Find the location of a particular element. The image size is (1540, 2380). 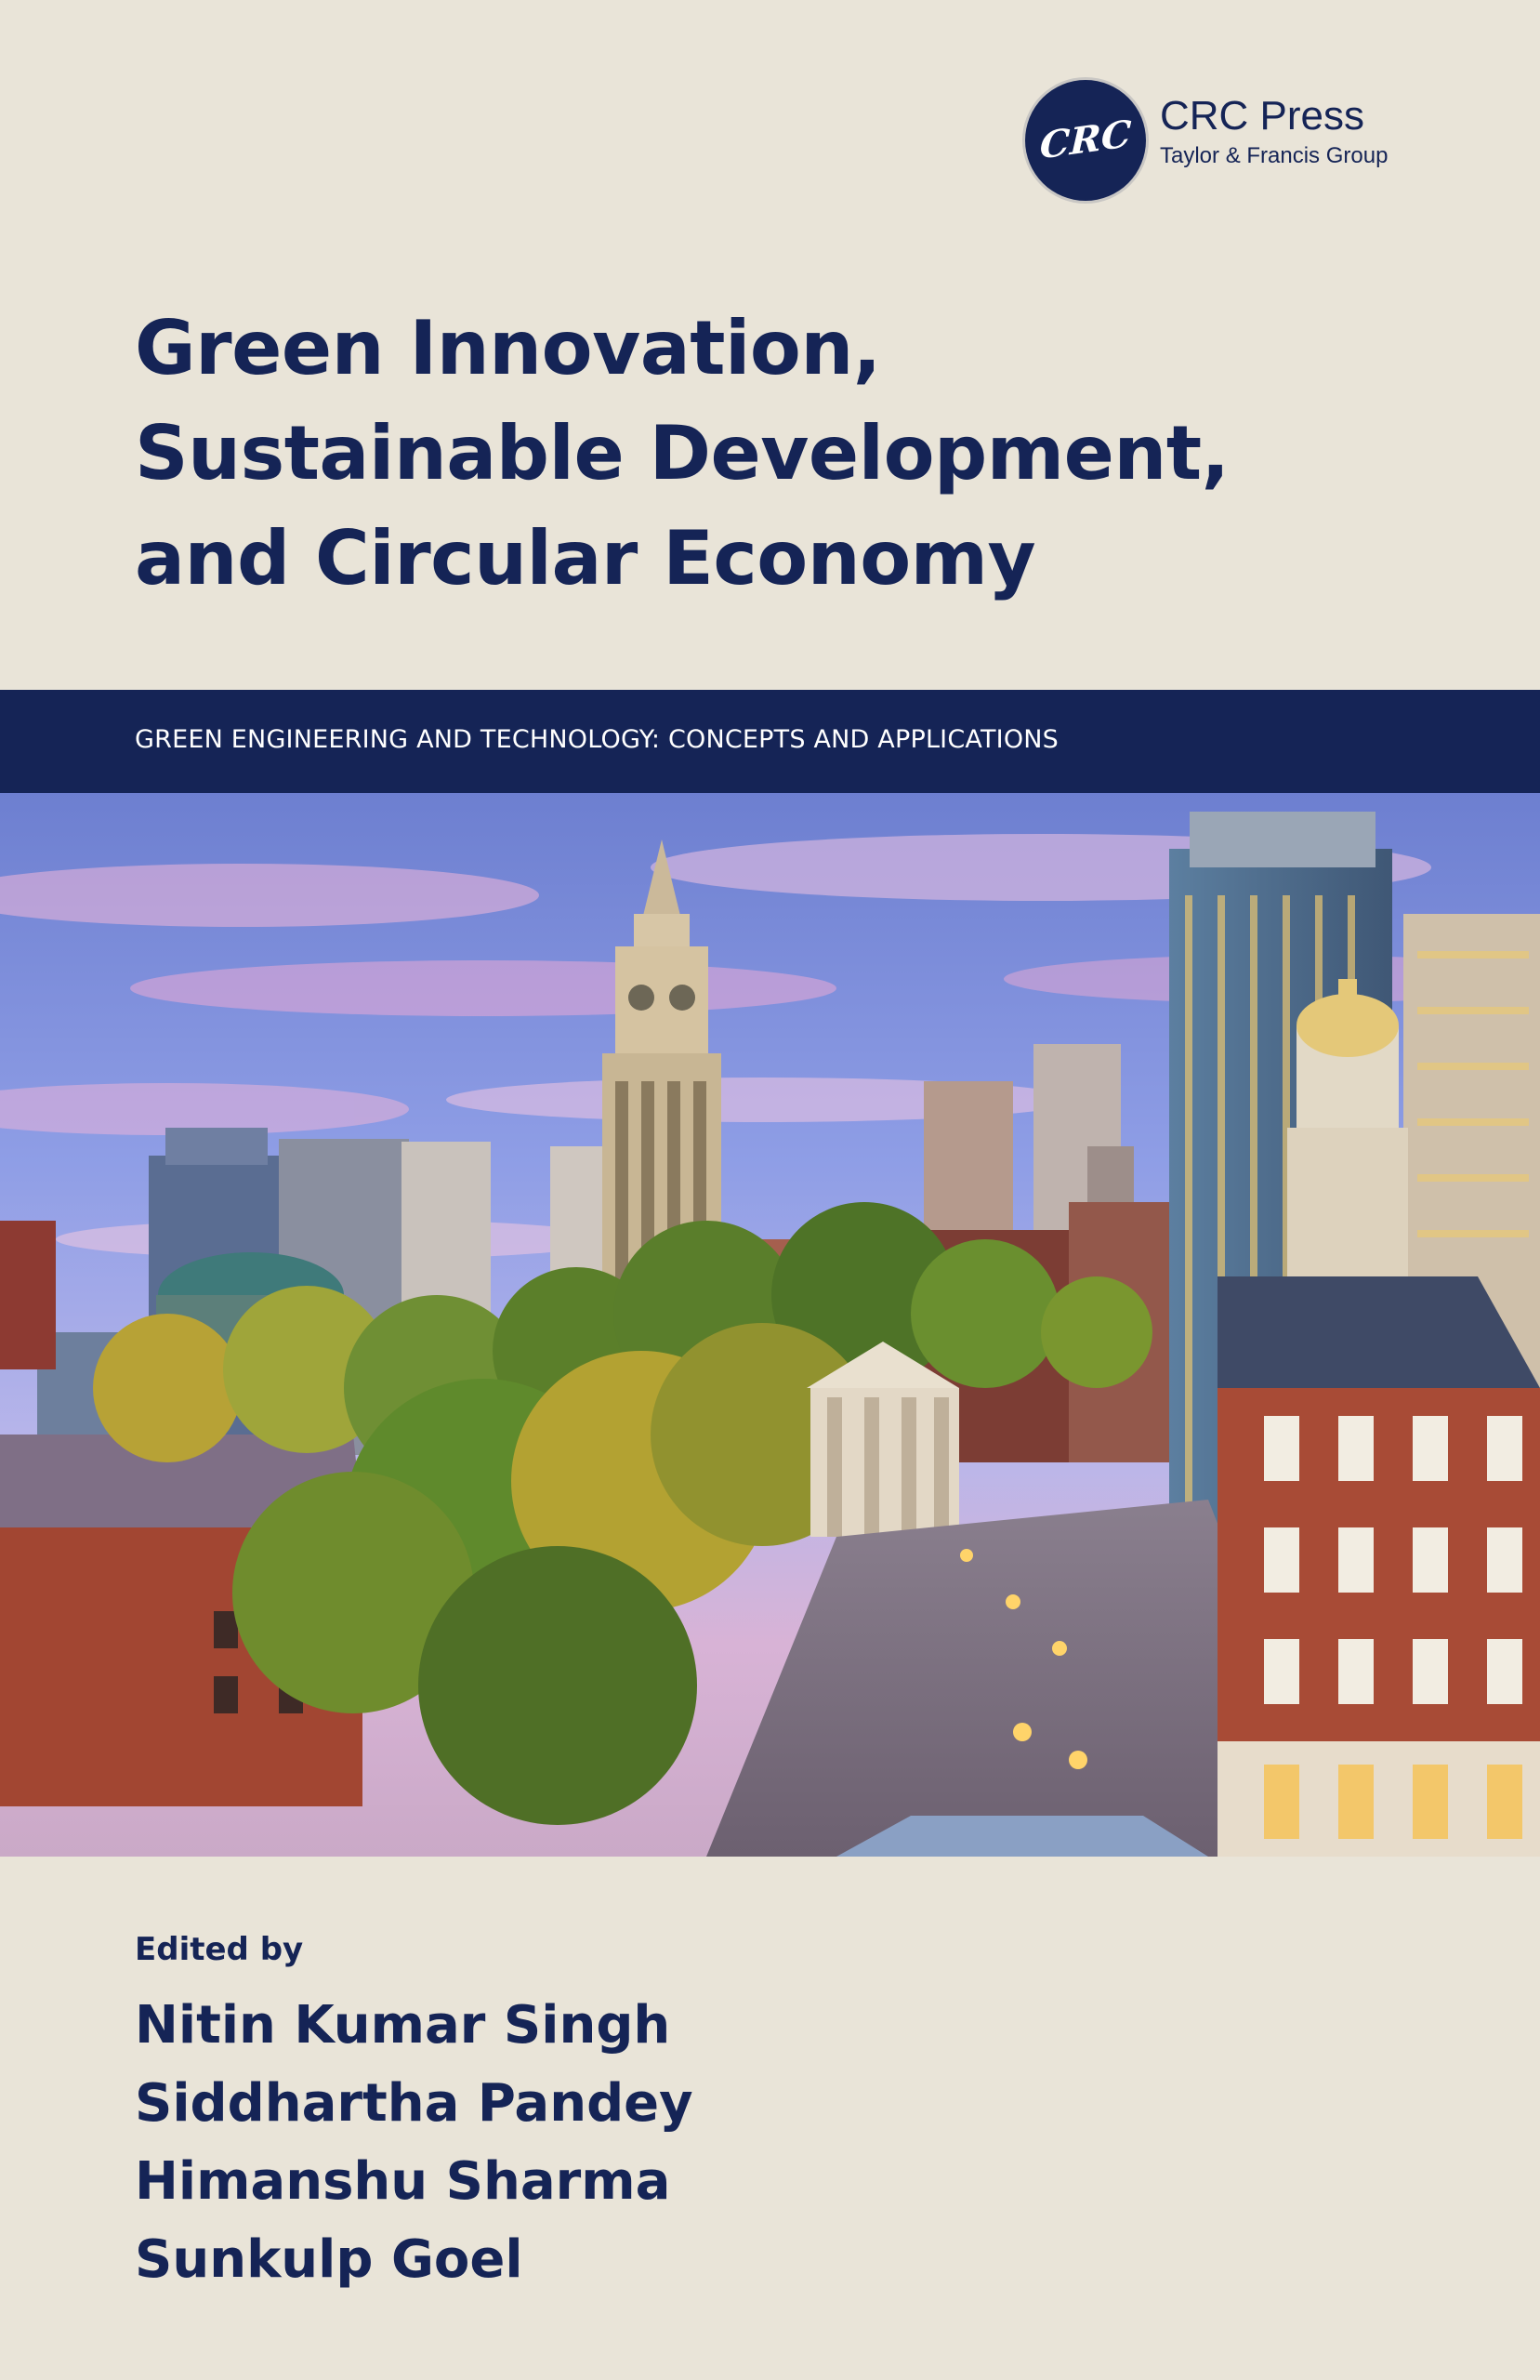

publisher-name: CRC Press is located at coordinates (1262, 116).